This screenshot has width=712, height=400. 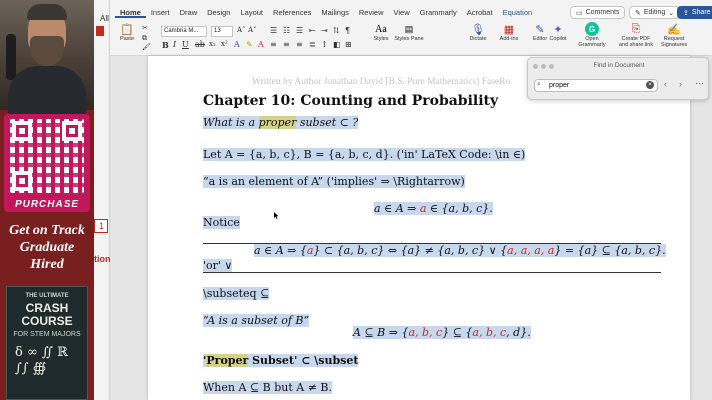 I want to click on subscript-icon: x₂, so click(x=212, y=44).